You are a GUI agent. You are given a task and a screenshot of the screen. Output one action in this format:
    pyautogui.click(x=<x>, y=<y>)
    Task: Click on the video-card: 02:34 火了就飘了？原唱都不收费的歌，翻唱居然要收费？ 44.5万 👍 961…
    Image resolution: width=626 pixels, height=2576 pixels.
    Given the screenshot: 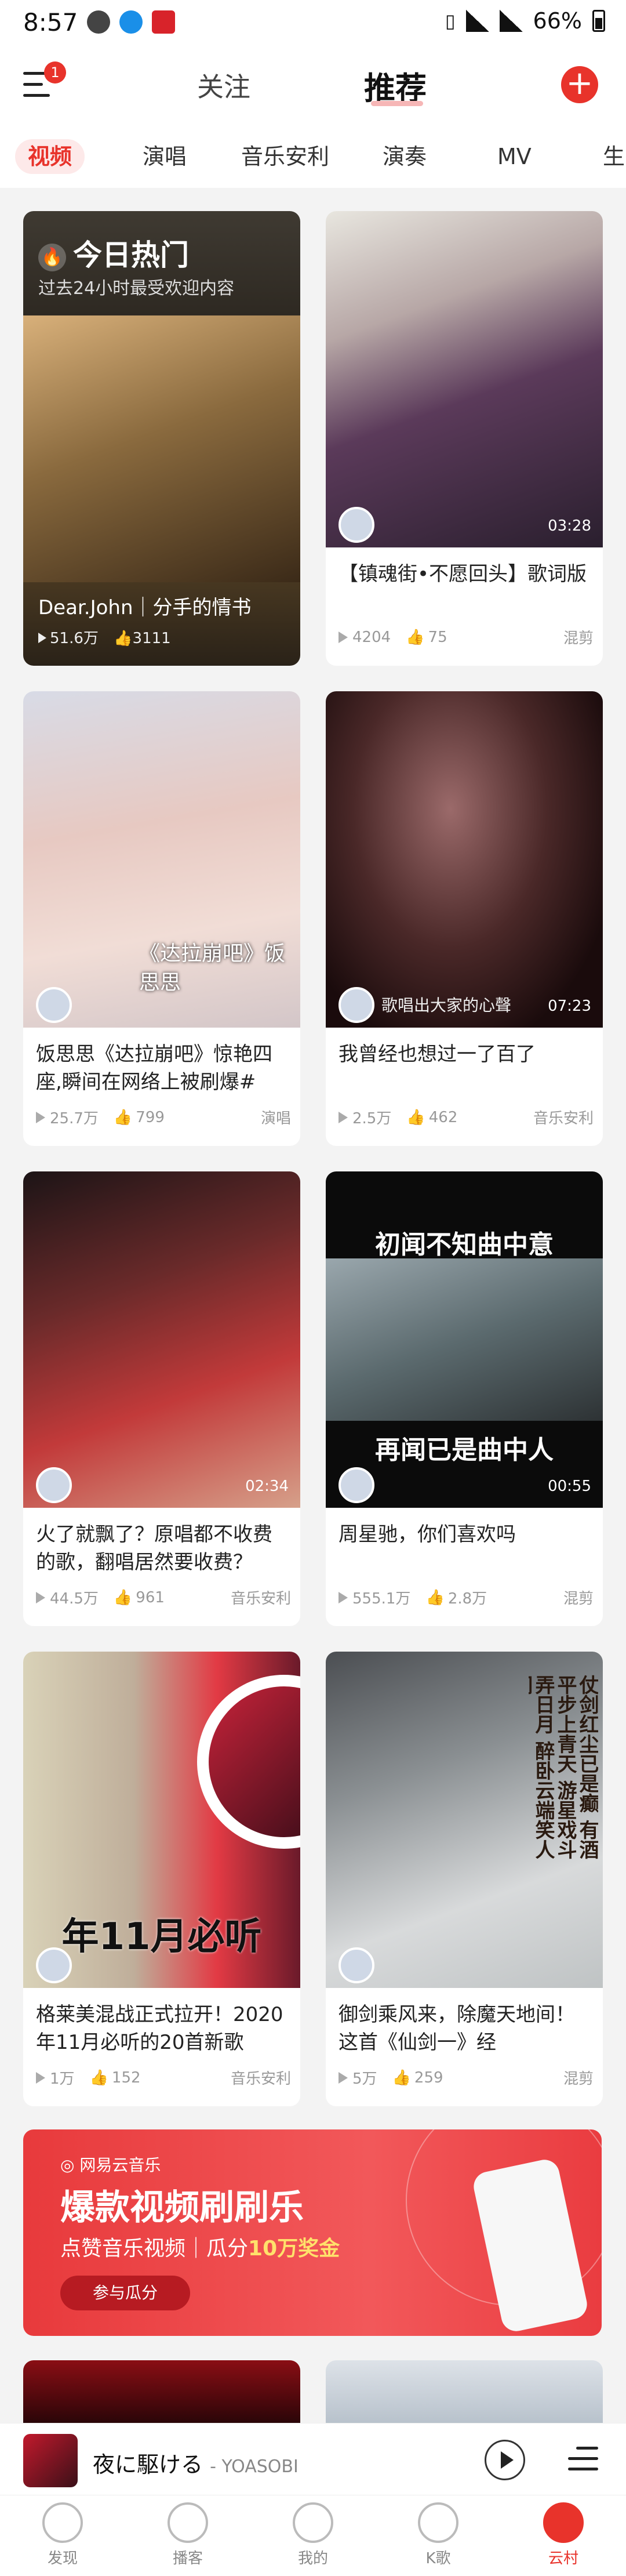 What is the action you would take?
    pyautogui.click(x=161, y=1398)
    